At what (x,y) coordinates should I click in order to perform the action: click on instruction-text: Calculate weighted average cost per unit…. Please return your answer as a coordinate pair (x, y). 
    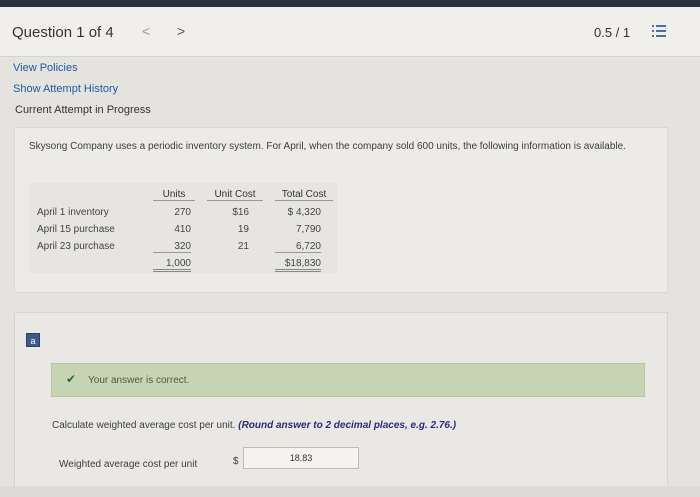
    Looking at the image, I should click on (144, 425).